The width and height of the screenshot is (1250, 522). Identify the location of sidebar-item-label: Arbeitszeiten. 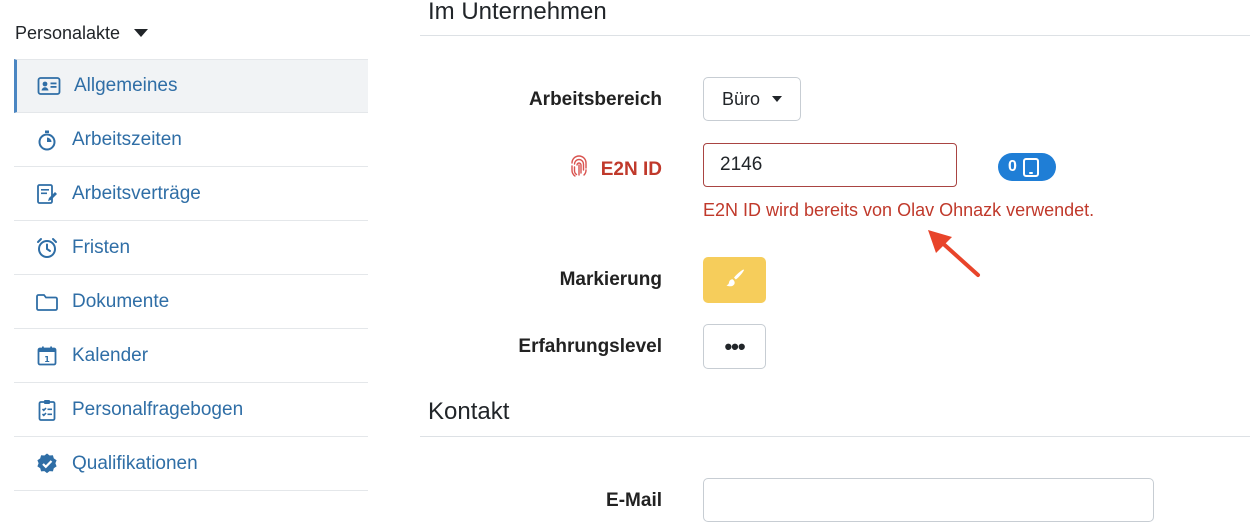
(127, 139).